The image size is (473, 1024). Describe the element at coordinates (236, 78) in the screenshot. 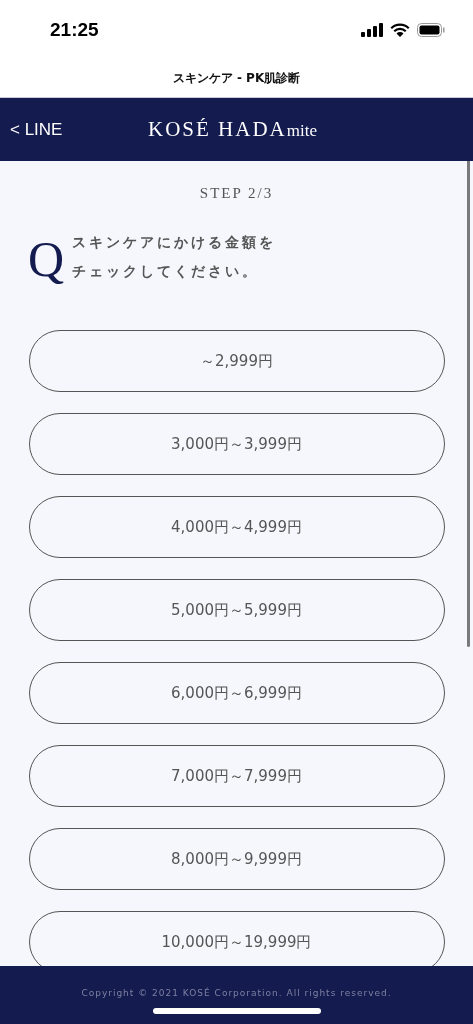

I see `page-title: スキンケア - PK肌診断` at that location.